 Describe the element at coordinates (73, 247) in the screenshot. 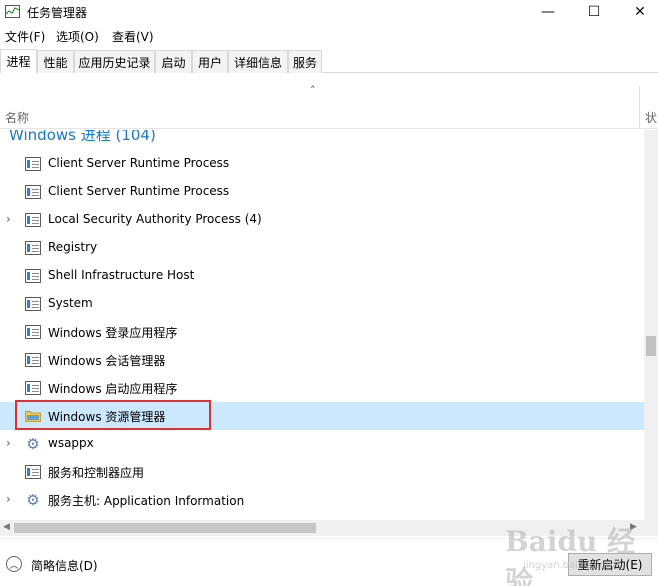

I see `process-name: Registry` at that location.